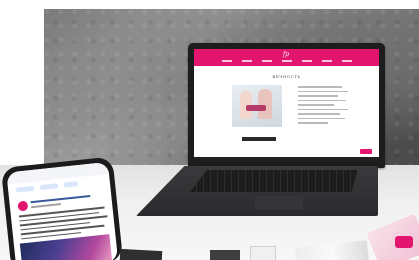 The height and width of the screenshot is (260, 419). What do you see at coordinates (58, 173) in the screenshot?
I see `social-app-bar` at bounding box center [58, 173].